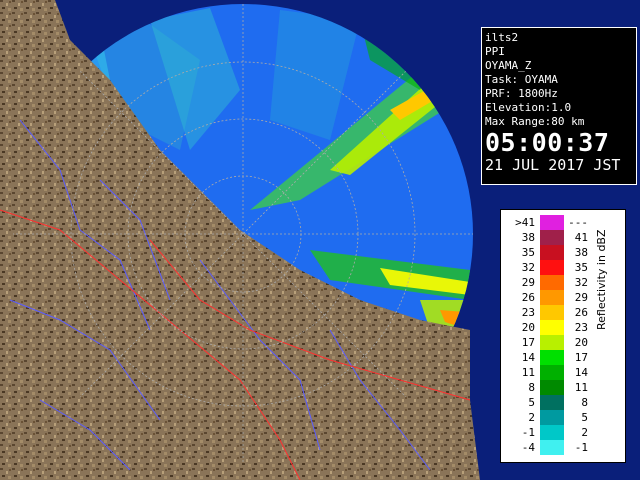 The image size is (640, 480). I want to click on elevation-value: Elevation:1.0, so click(528, 107).